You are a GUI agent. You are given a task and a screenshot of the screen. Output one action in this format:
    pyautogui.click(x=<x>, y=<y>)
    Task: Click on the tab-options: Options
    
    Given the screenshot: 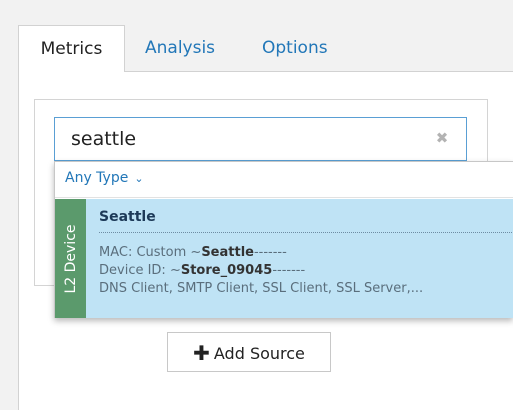 What is the action you would take?
    pyautogui.click(x=295, y=48)
    